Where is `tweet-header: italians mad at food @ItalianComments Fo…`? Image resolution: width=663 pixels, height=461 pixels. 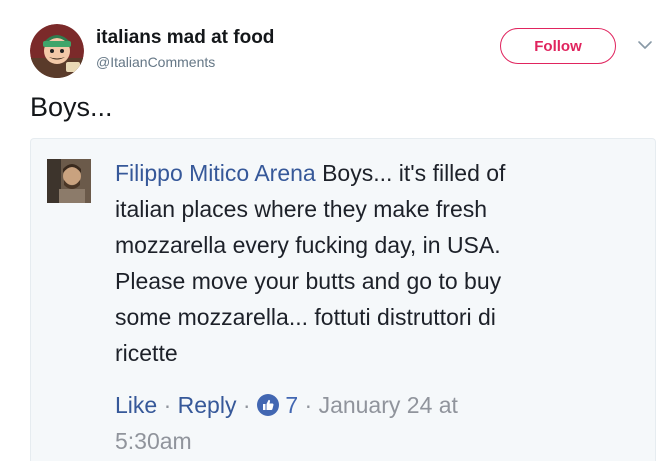 tweet-header: italians mad at food @ItalianComments Fo… is located at coordinates (345, 52).